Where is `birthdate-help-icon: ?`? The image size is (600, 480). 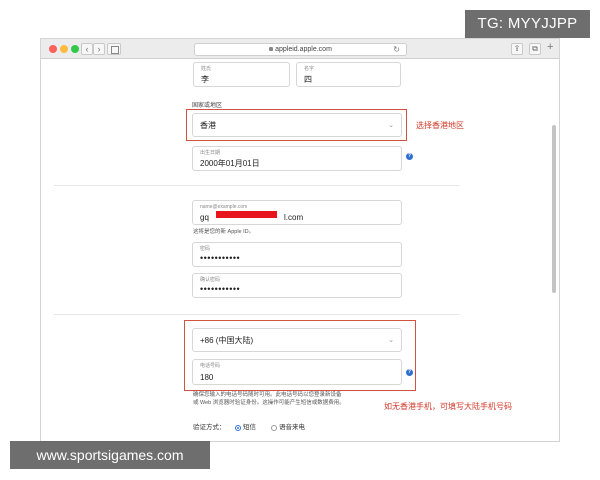
birthdate-help-icon: ? is located at coordinates (409, 156).